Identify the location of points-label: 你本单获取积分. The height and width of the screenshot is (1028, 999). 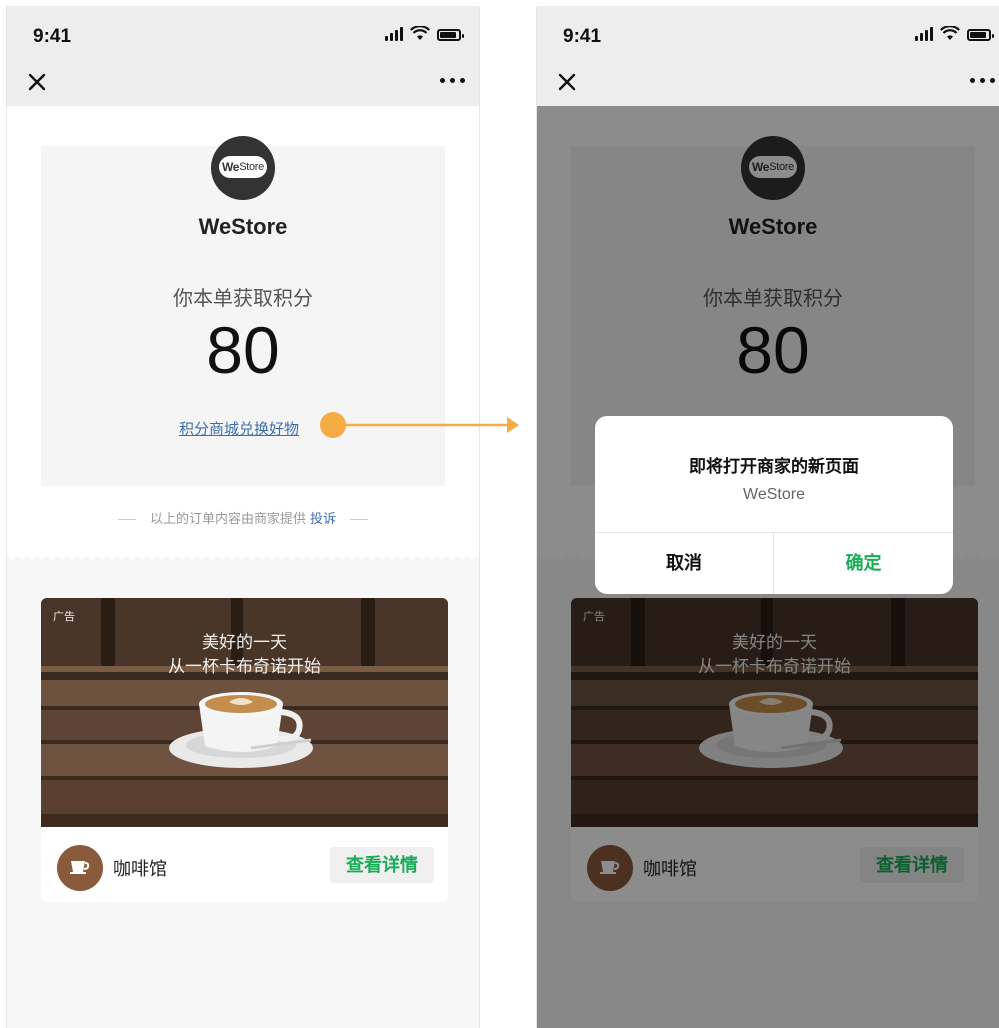
(243, 299).